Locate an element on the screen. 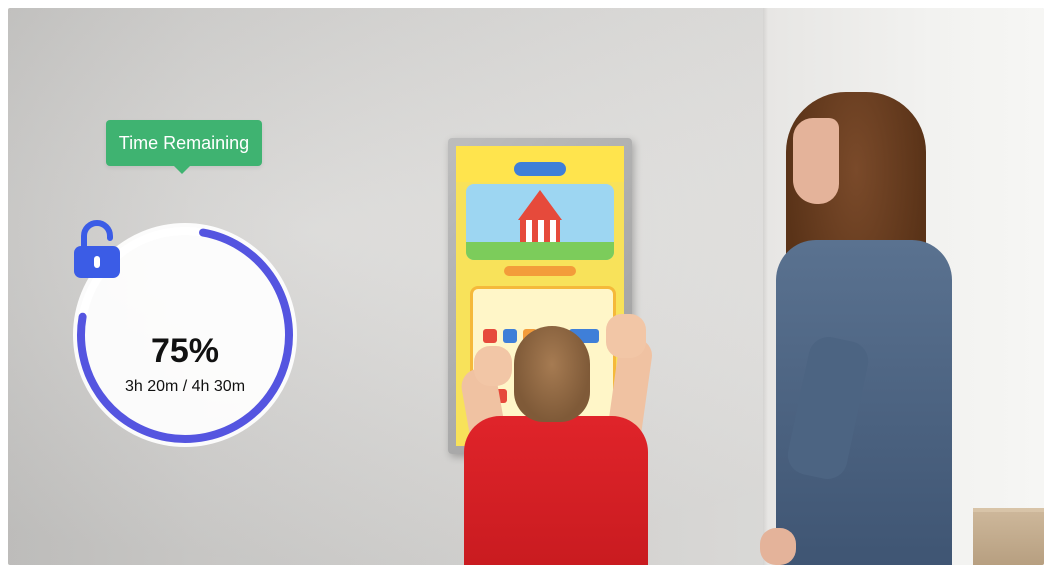 The image size is (1050, 571). boy-left-hand is located at coordinates (493, 366).